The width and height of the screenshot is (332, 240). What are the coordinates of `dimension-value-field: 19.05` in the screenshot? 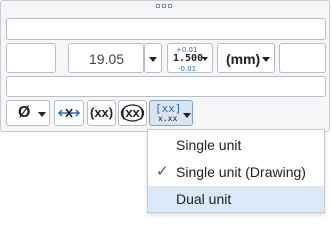 It's located at (106, 58).